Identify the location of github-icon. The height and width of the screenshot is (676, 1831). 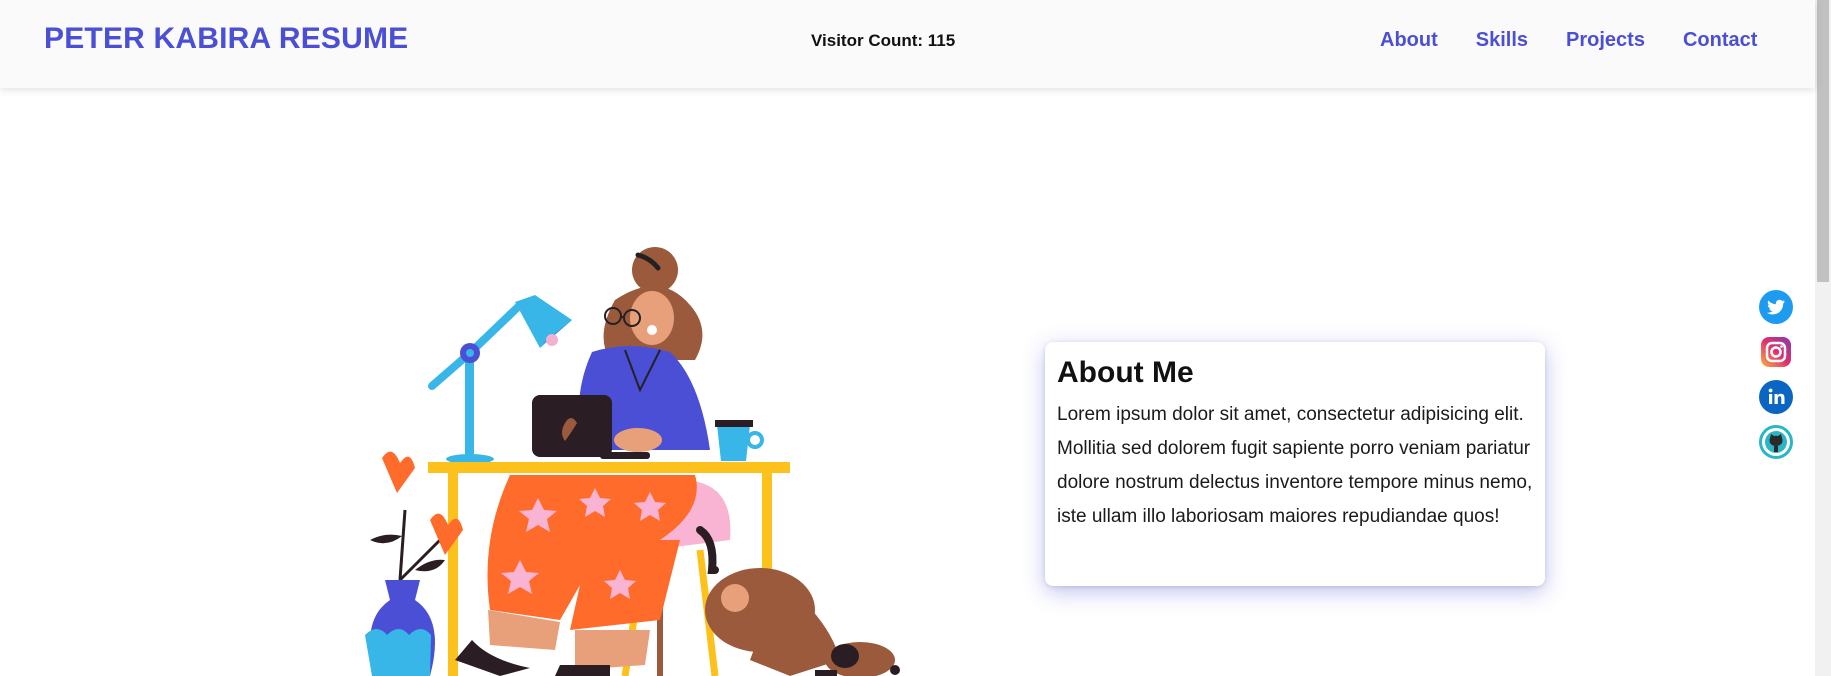
(1776, 442).